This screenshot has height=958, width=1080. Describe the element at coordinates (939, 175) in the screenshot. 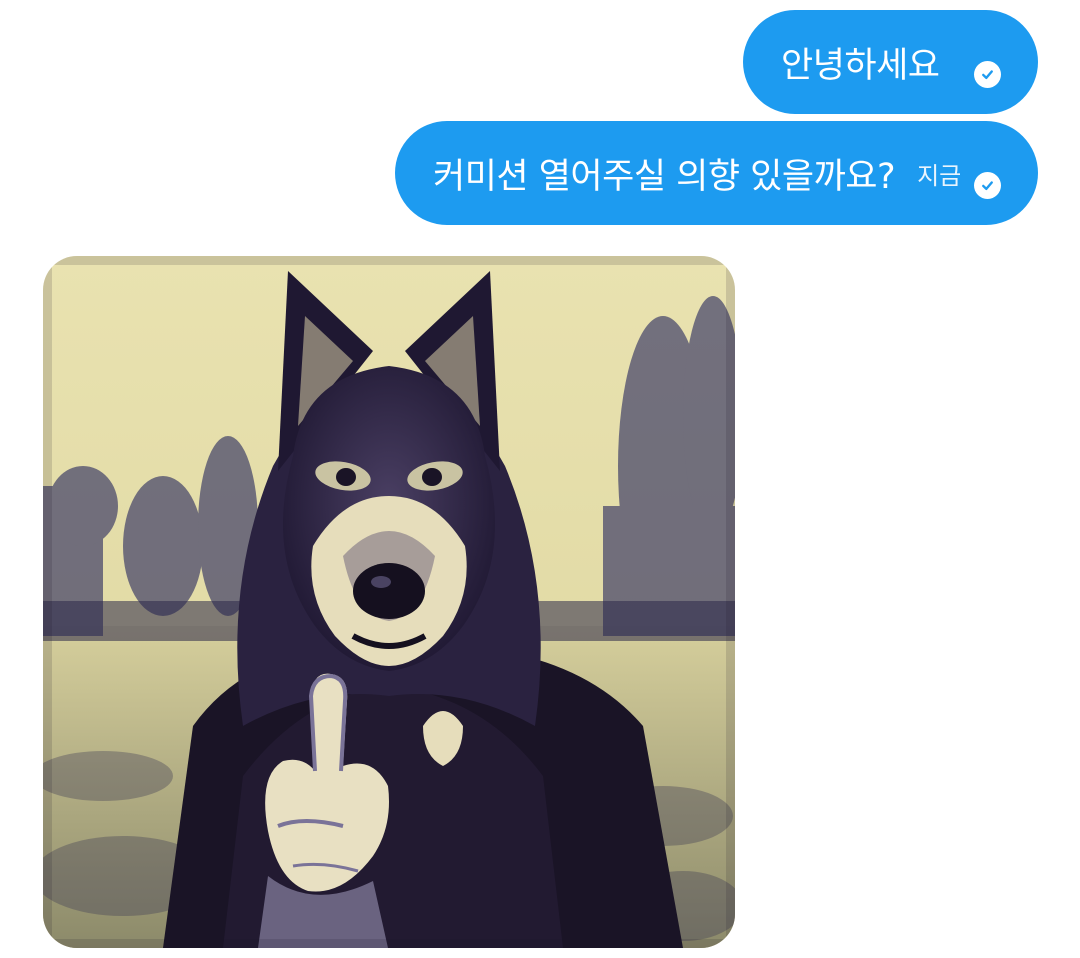

I see `message-timestamp: 지금` at that location.